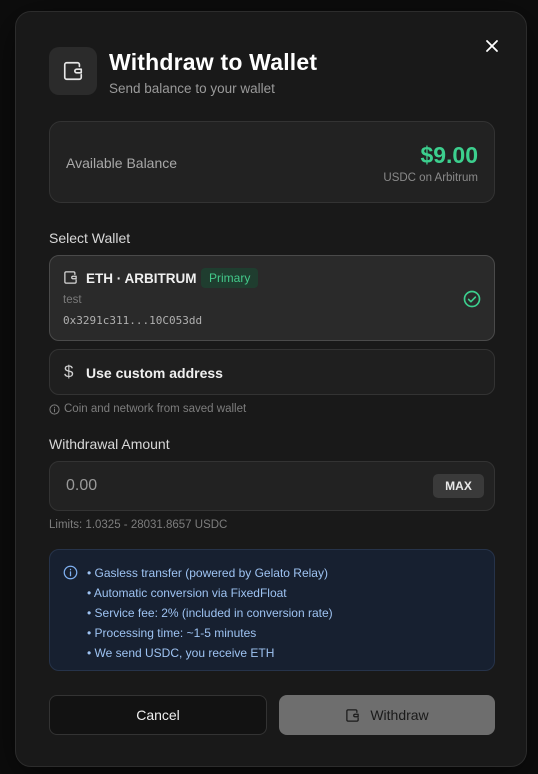 The width and height of the screenshot is (538, 774). Describe the element at coordinates (230, 278) in the screenshot. I see `primary-badge: Primary` at that location.